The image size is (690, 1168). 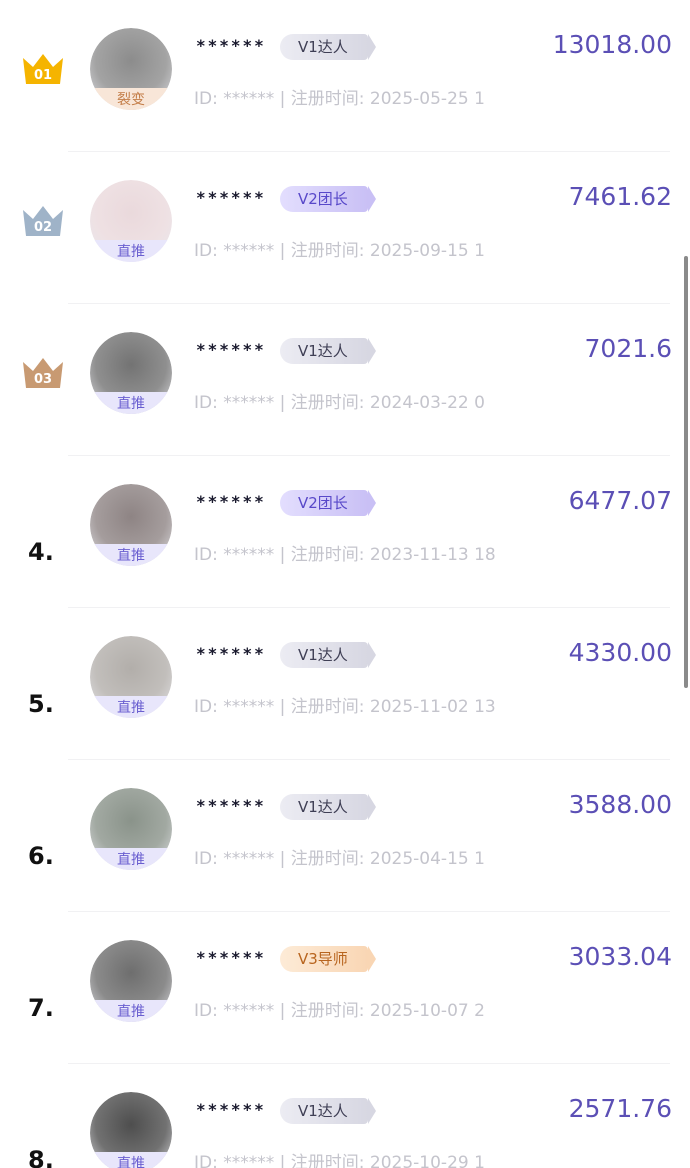 What do you see at coordinates (345, 707) in the screenshot?
I see `user-meta: ID: ****** | 注册时间: 2025-11-02 13` at bounding box center [345, 707].